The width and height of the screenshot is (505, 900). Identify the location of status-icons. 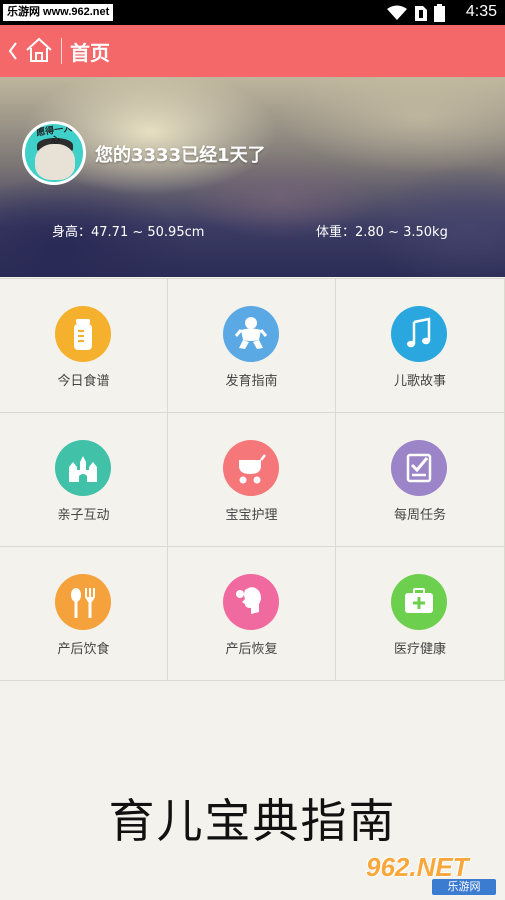
(415, 15).